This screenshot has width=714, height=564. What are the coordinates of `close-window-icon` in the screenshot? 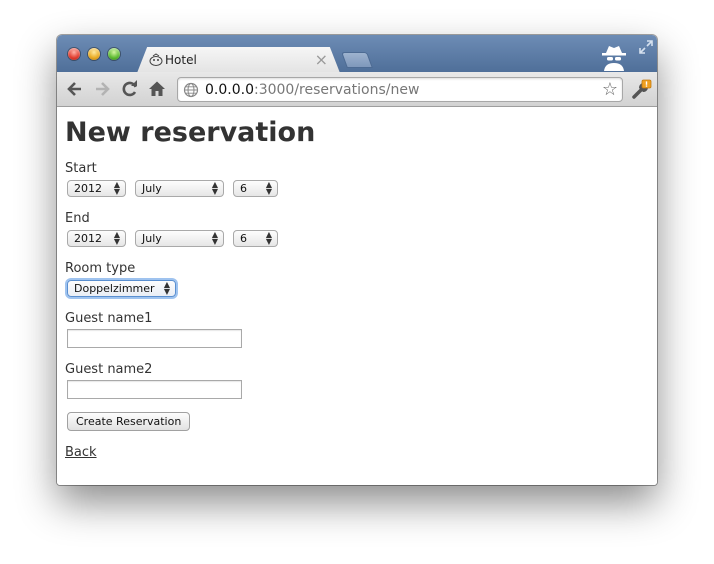 It's located at (74, 54).